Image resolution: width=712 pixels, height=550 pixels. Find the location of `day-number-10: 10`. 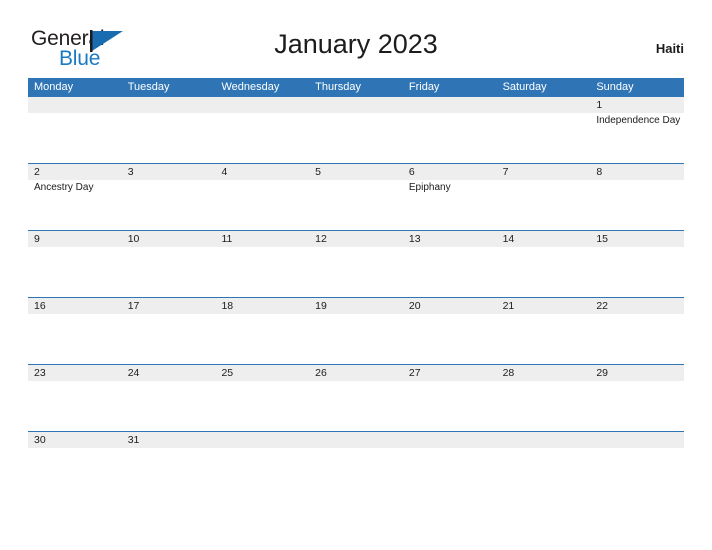

day-number-10: 10 is located at coordinates (169, 239).